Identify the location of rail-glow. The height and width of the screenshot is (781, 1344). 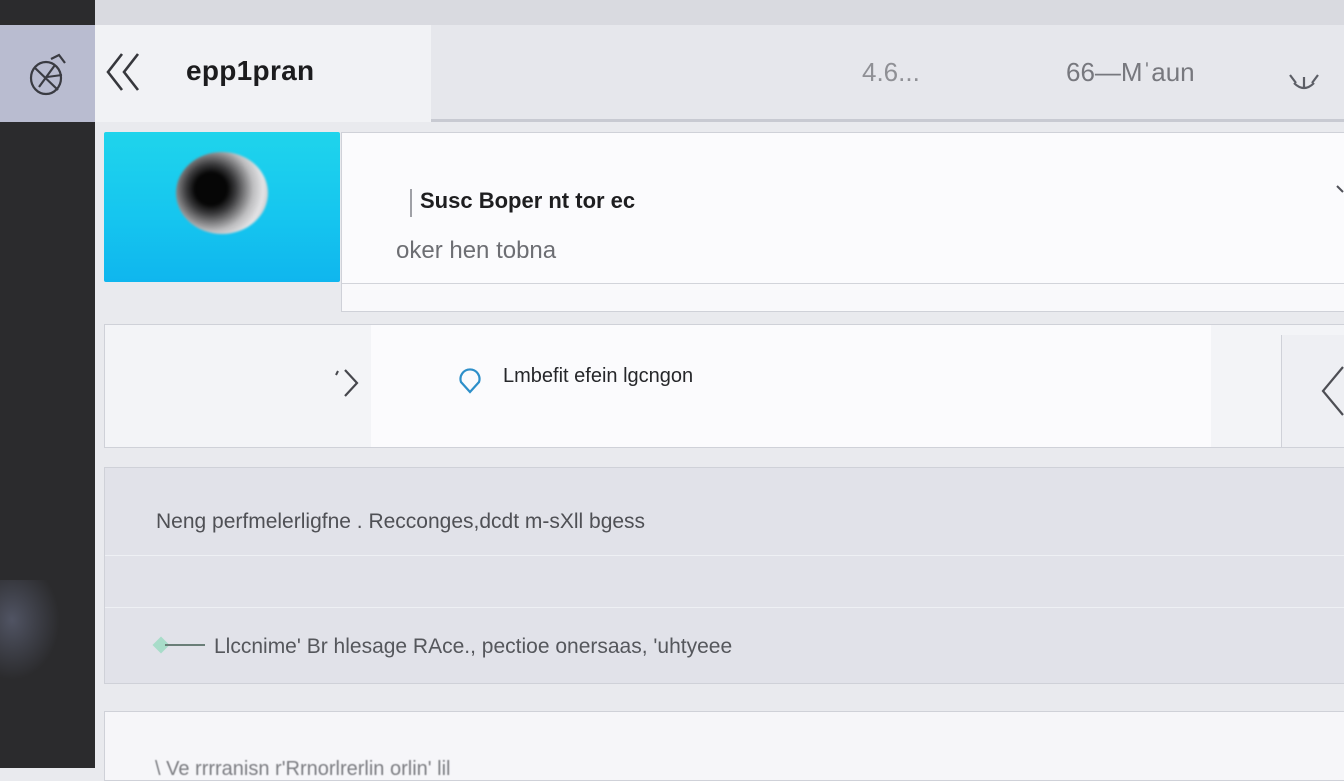
(30, 630).